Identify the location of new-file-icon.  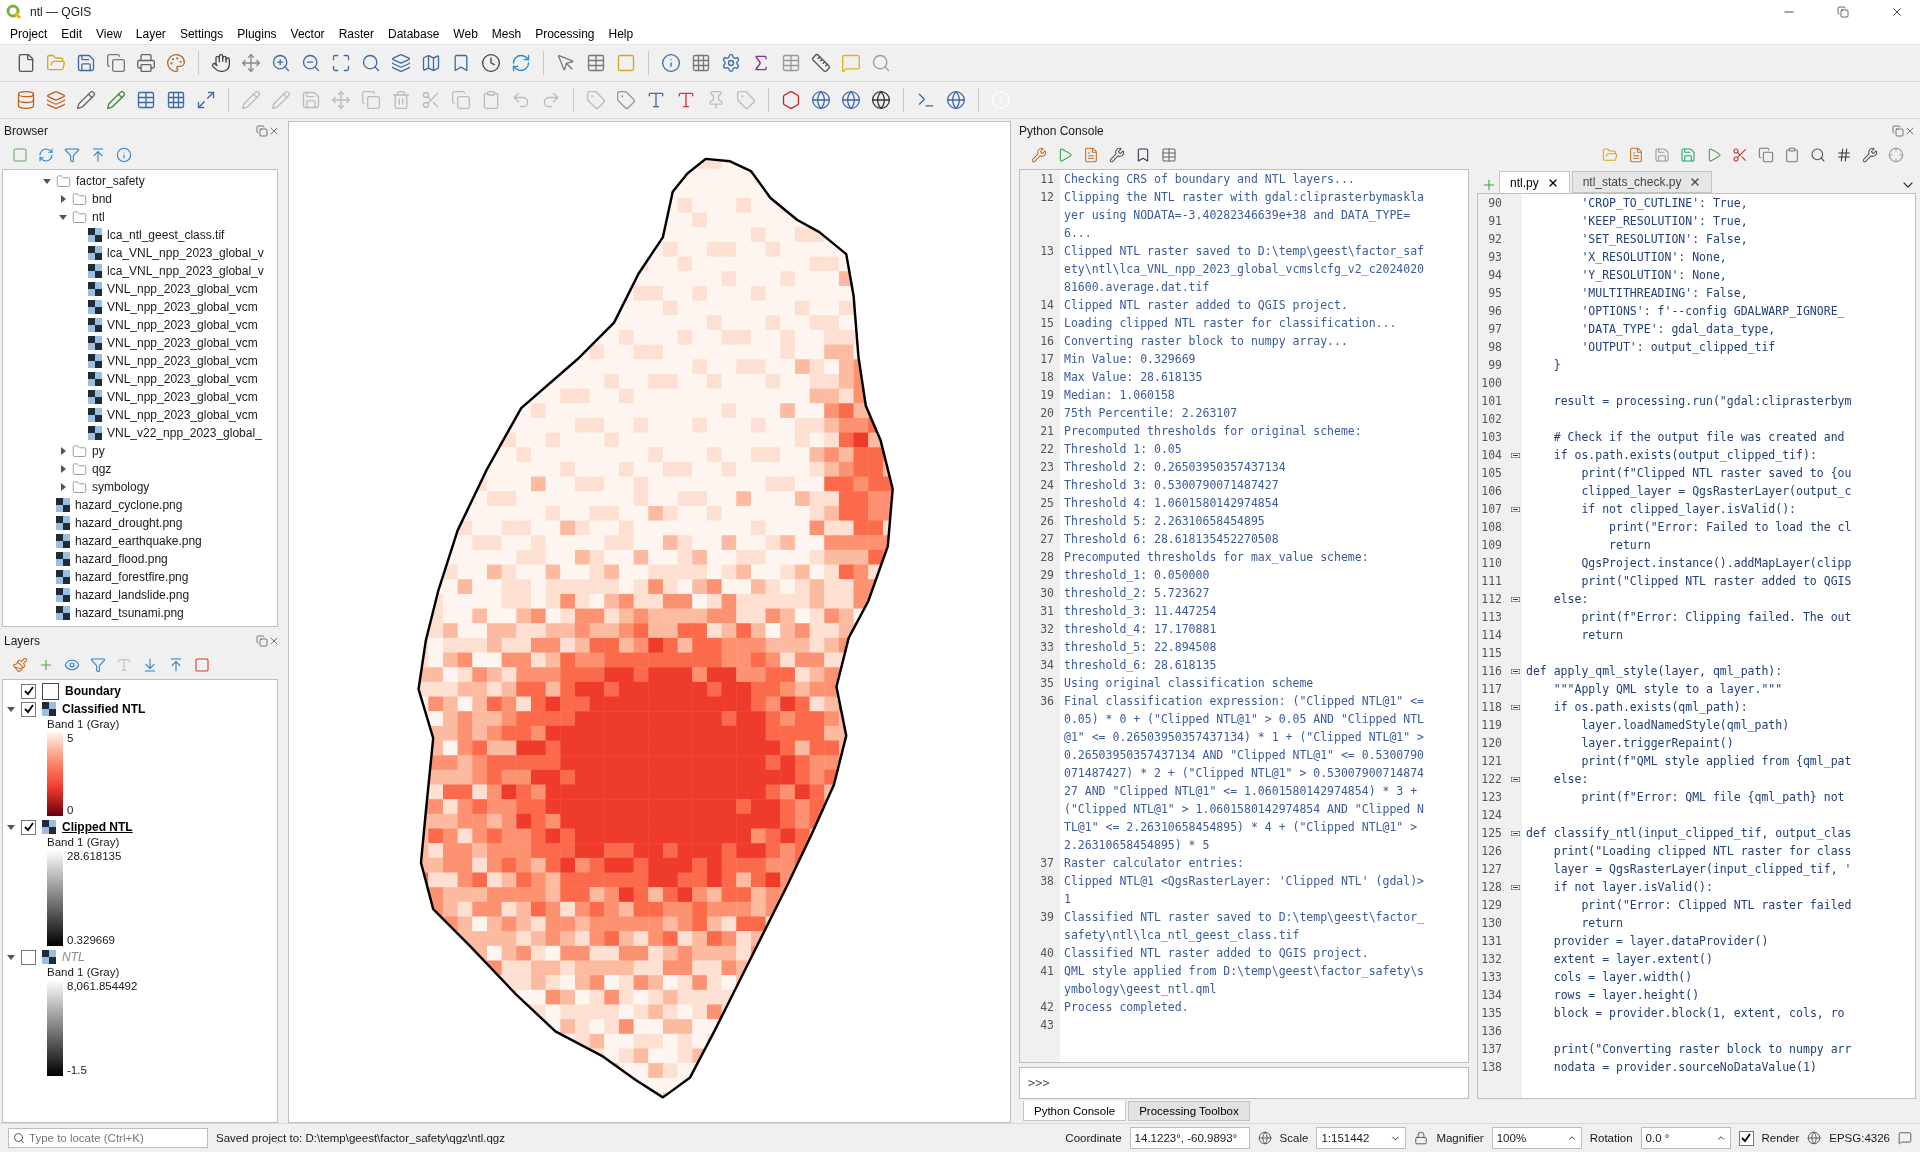
(26, 63).